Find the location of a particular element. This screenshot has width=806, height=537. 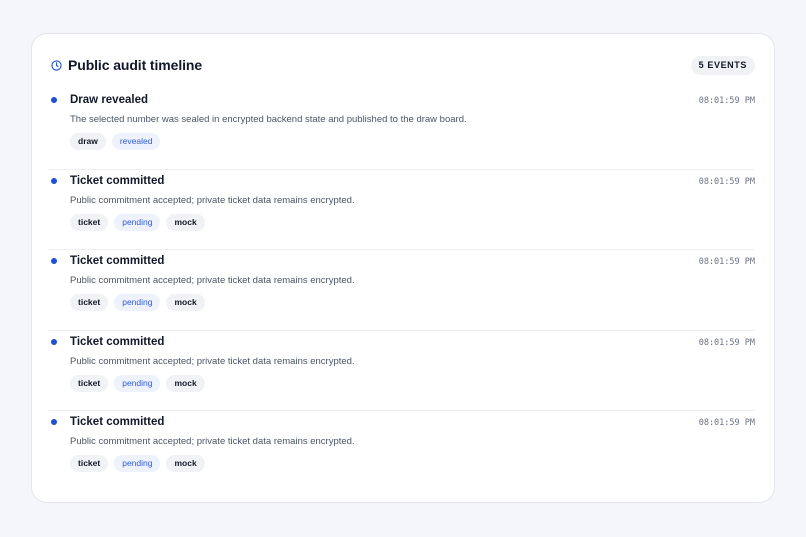

card-header: Public audit timeline 5 EVENTS is located at coordinates (403, 65).